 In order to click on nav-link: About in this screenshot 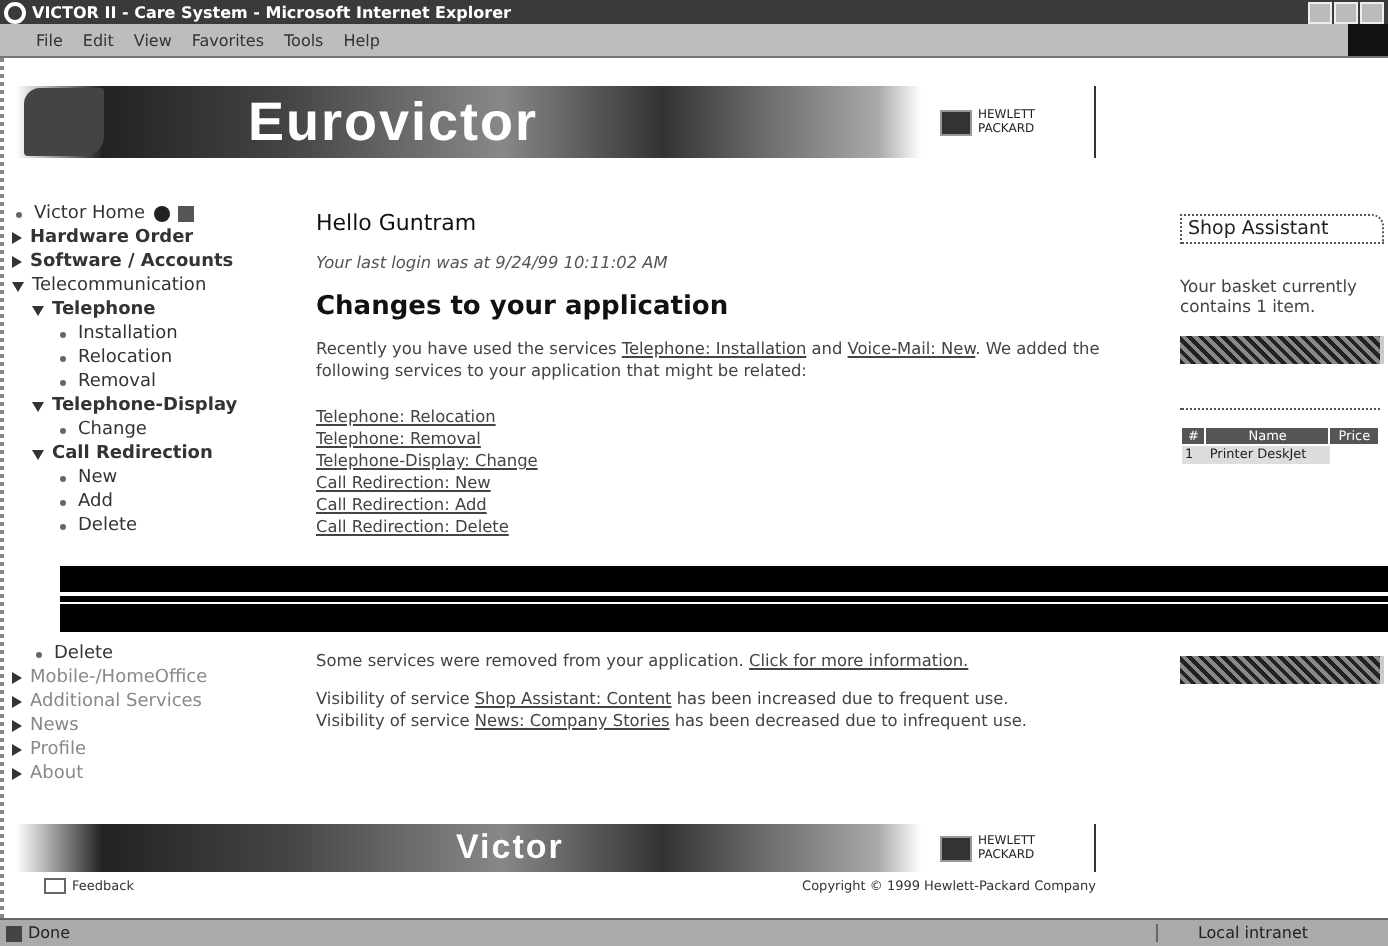, I will do `click(57, 774)`.